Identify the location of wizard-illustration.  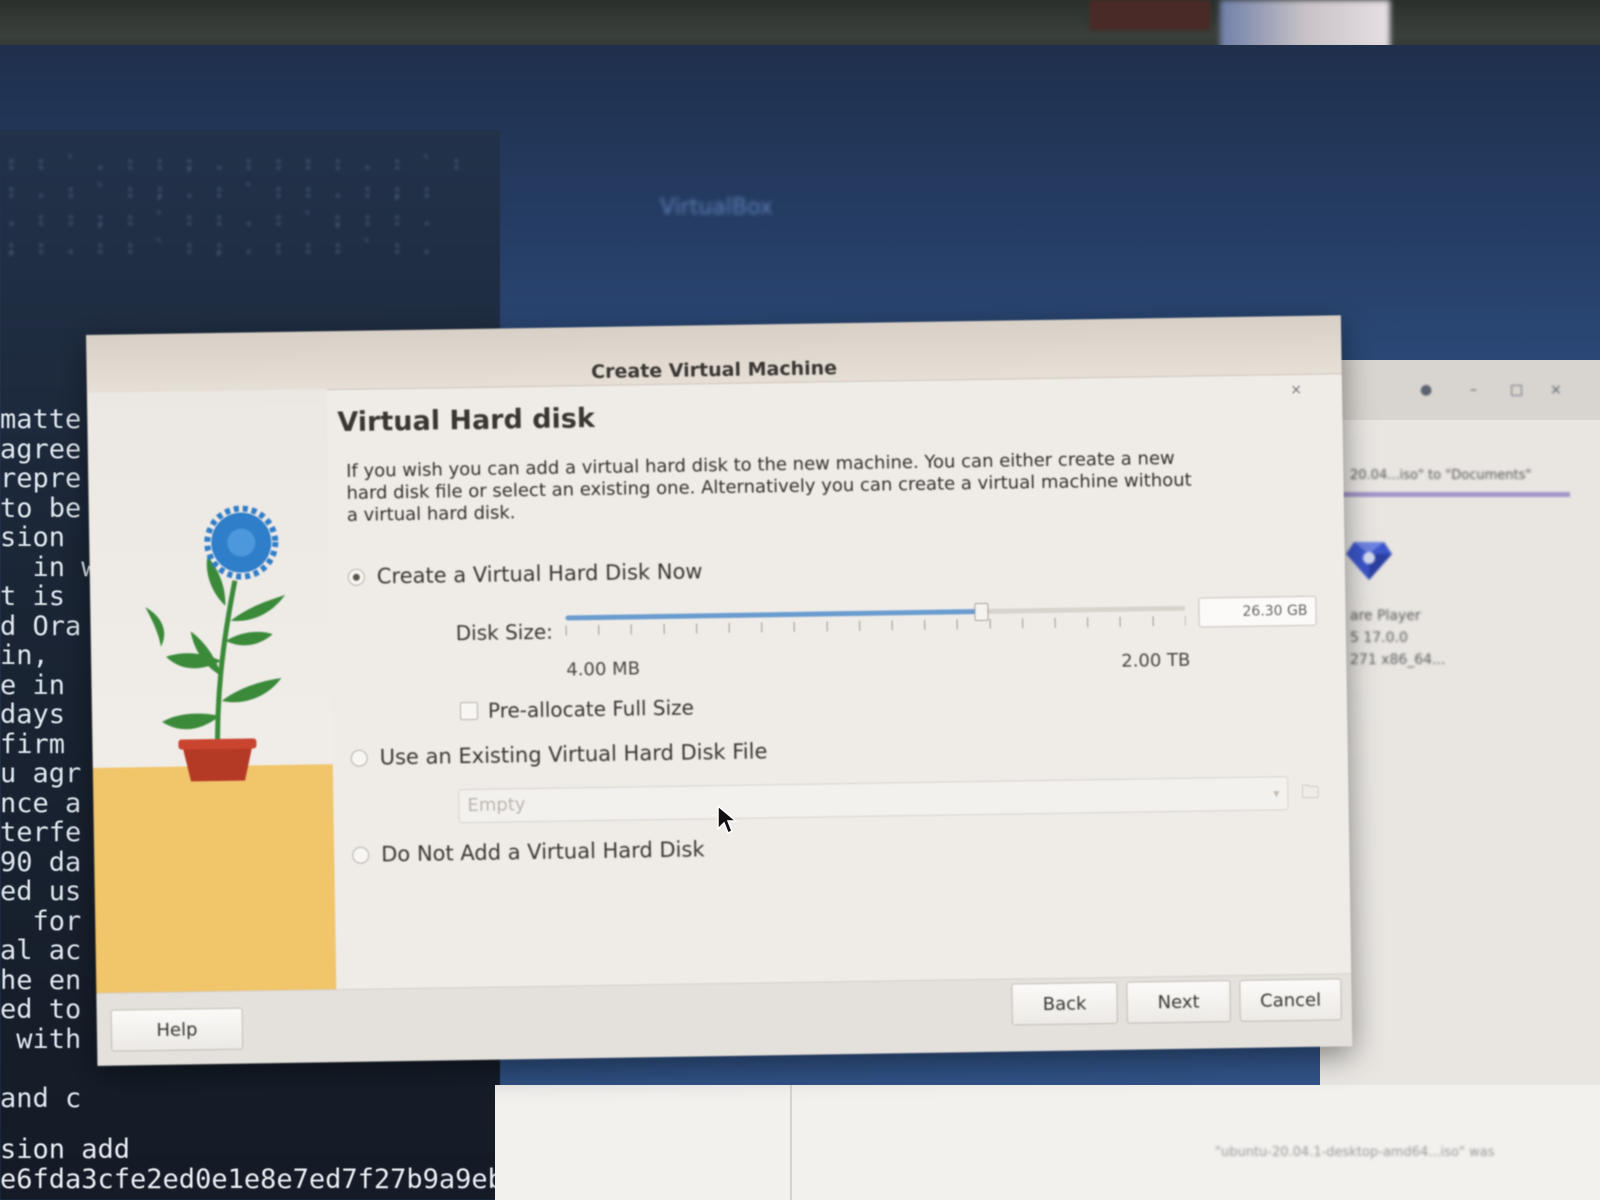
(211, 691).